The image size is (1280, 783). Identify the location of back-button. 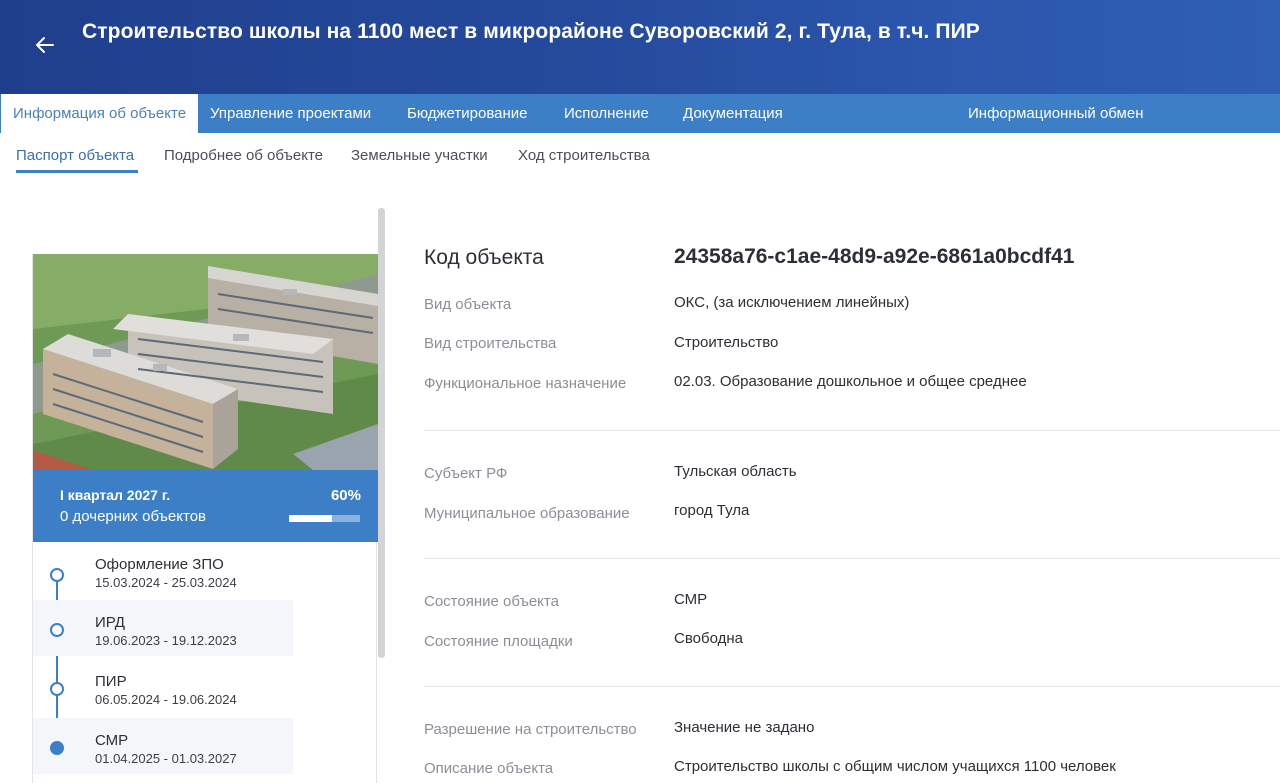
(45, 45).